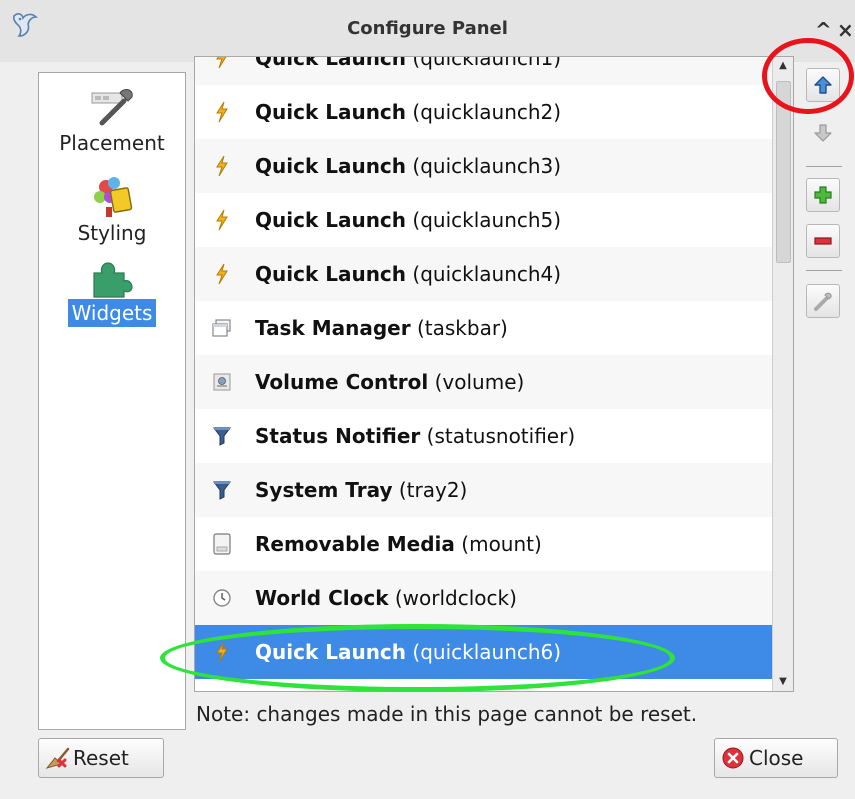 The width and height of the screenshot is (855, 799). Describe the element at coordinates (57, 758) in the screenshot. I see `broom-icon` at that location.